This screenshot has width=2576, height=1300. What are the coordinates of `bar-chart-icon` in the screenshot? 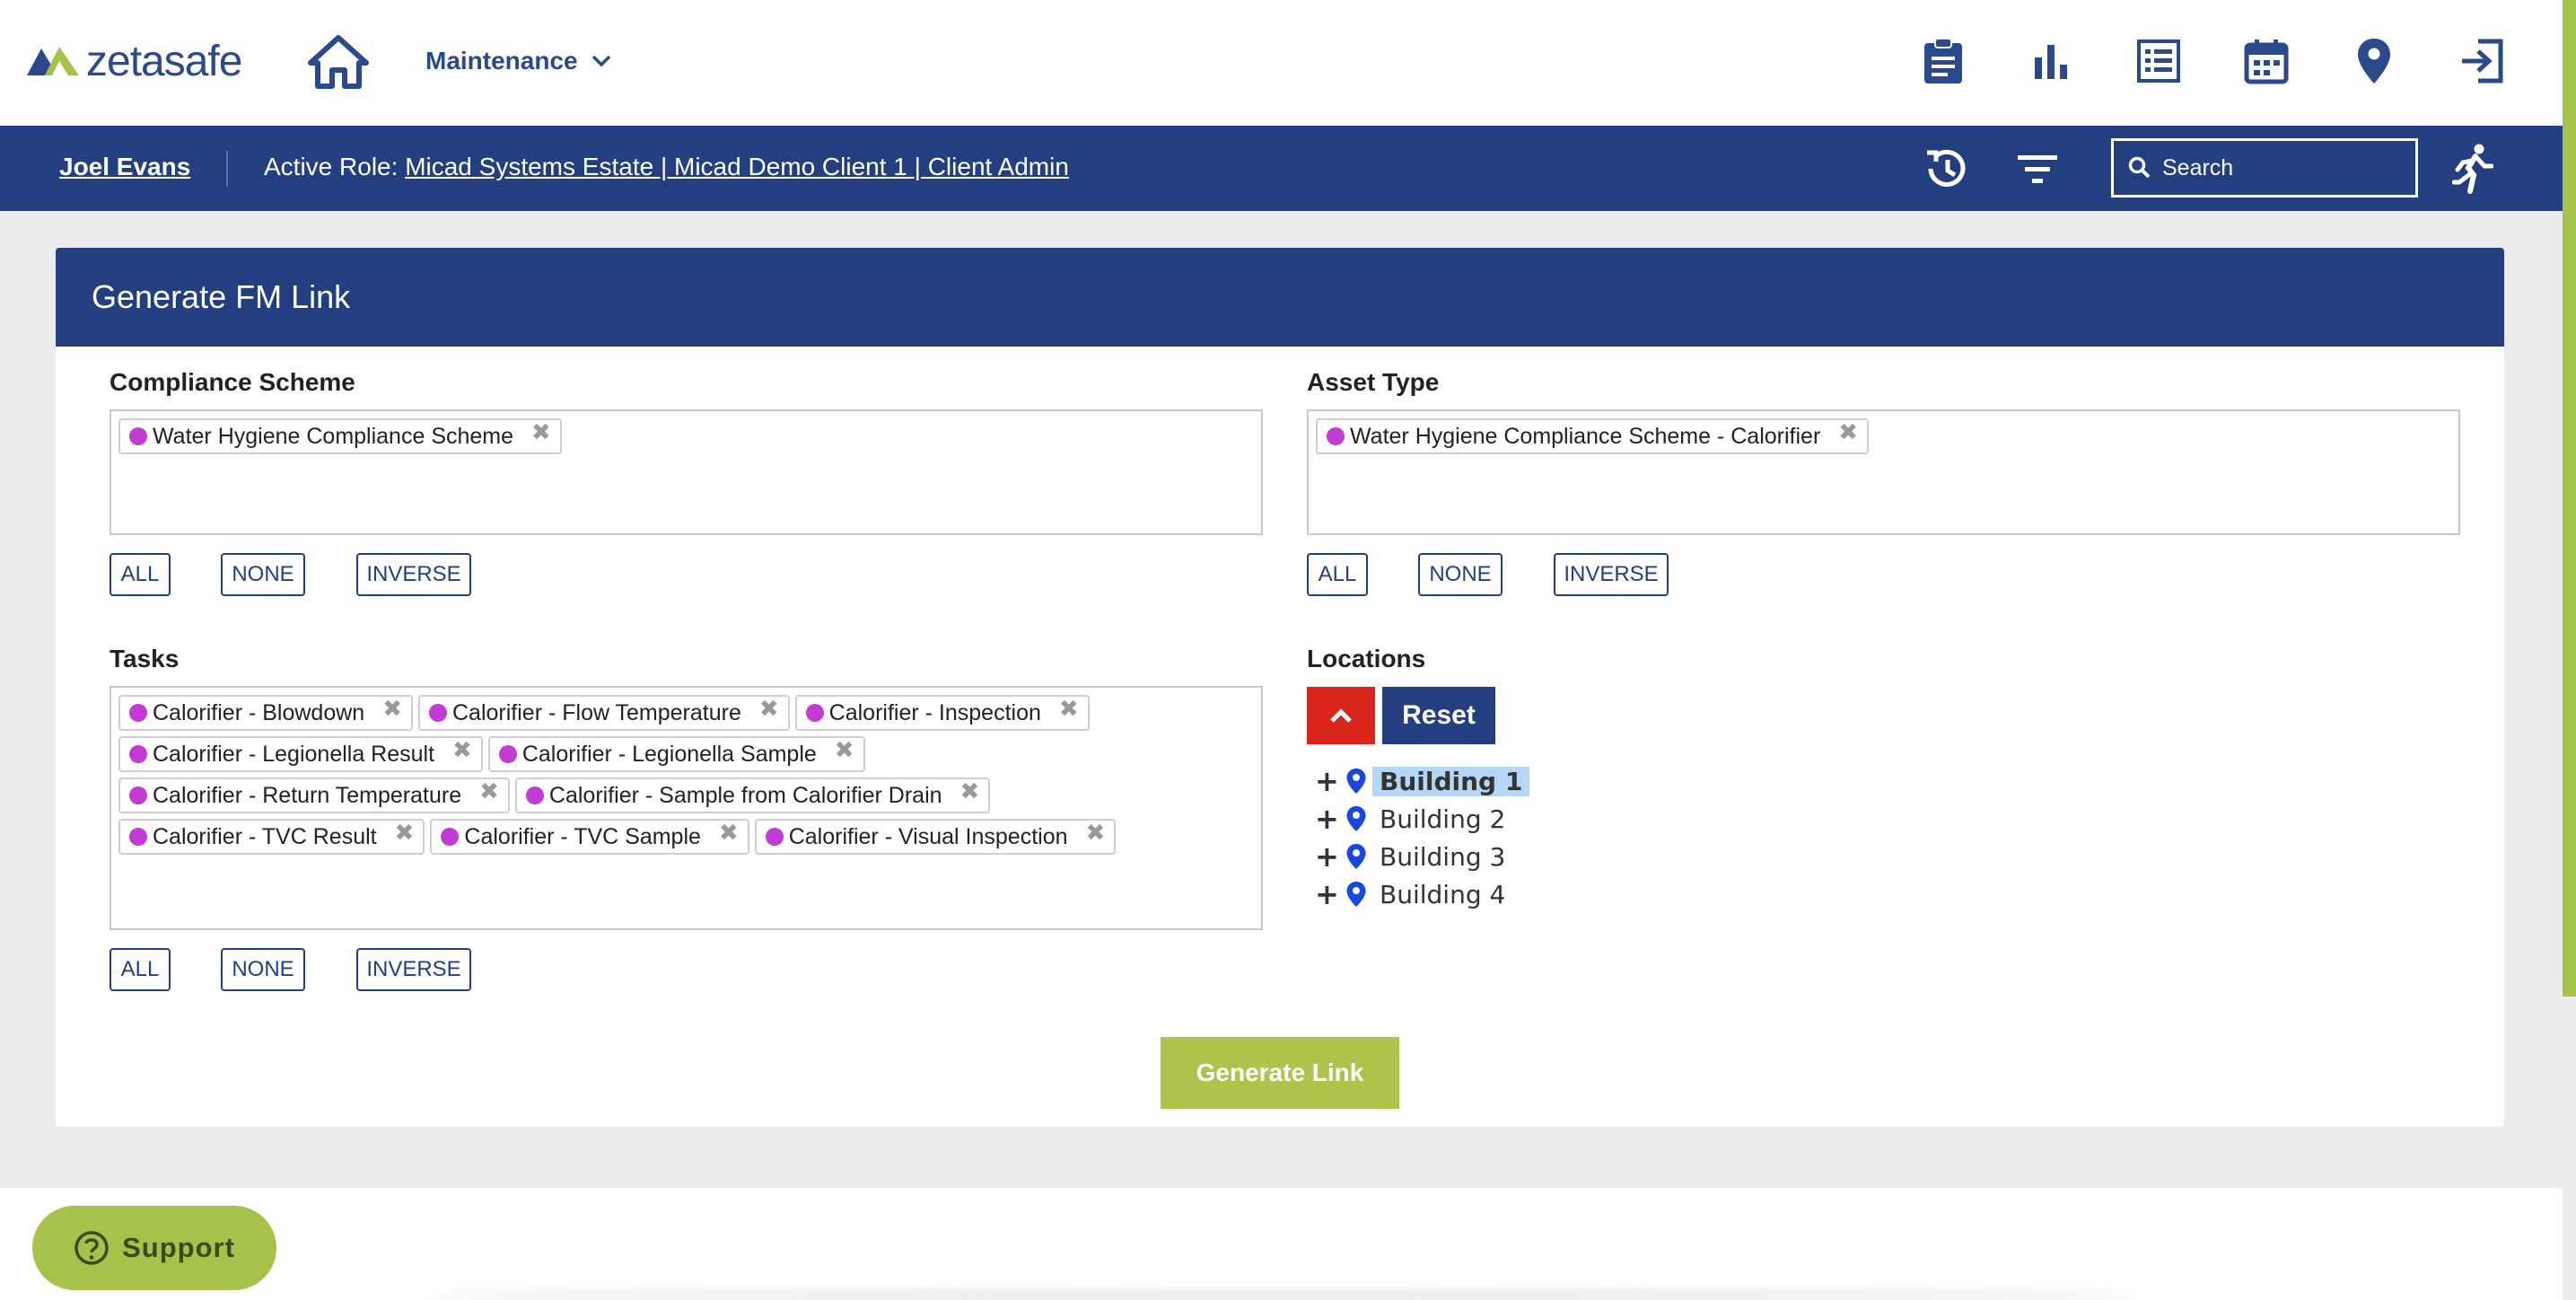 It's located at (2051, 61).